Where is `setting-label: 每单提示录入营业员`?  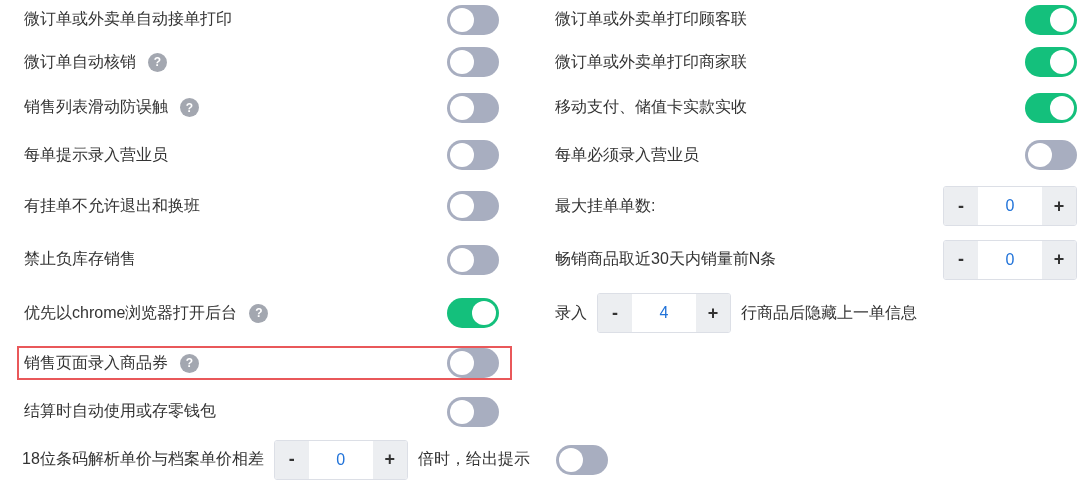
setting-label: 每单提示录入营业员 is located at coordinates (96, 154).